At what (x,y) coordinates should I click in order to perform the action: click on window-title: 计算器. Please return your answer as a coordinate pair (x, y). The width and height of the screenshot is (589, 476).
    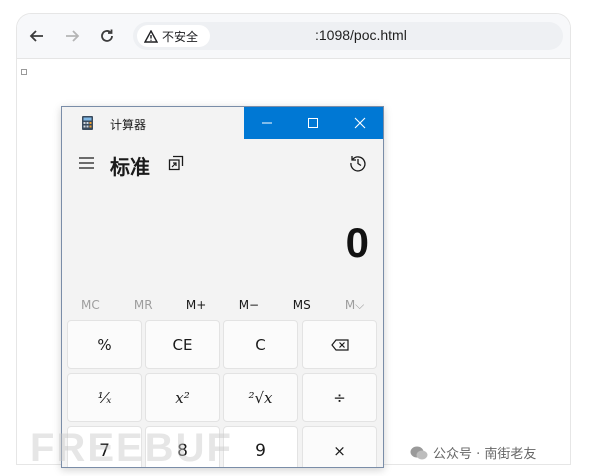
    Looking at the image, I should click on (128, 125).